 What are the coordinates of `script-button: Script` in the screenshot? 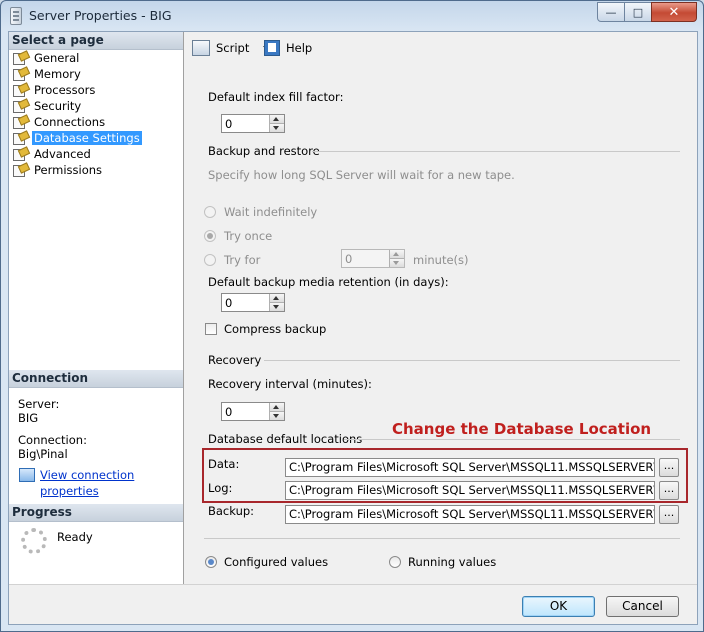 It's located at (232, 48).